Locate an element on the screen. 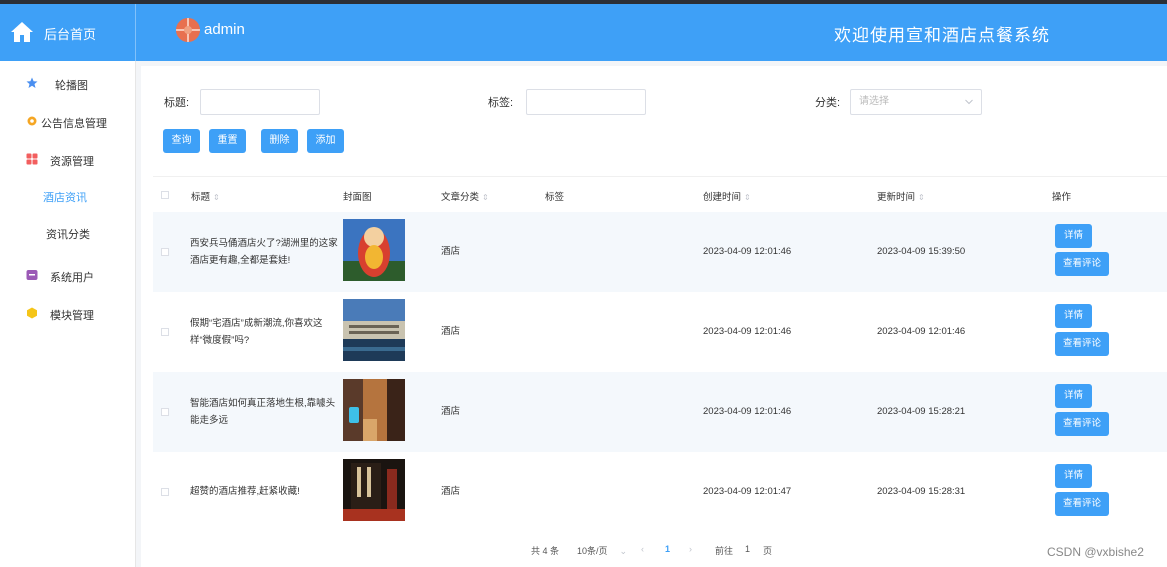  star-icon is located at coordinates (32, 82).